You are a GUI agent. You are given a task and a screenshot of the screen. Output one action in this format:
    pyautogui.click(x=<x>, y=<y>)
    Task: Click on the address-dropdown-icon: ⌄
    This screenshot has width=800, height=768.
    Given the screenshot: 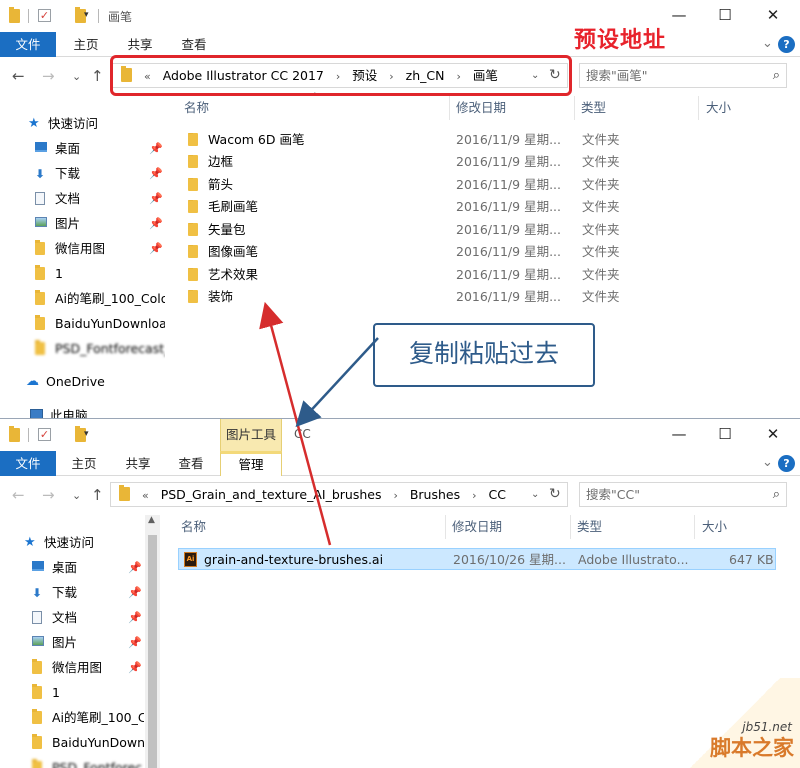 What is the action you would take?
    pyautogui.click(x=535, y=494)
    